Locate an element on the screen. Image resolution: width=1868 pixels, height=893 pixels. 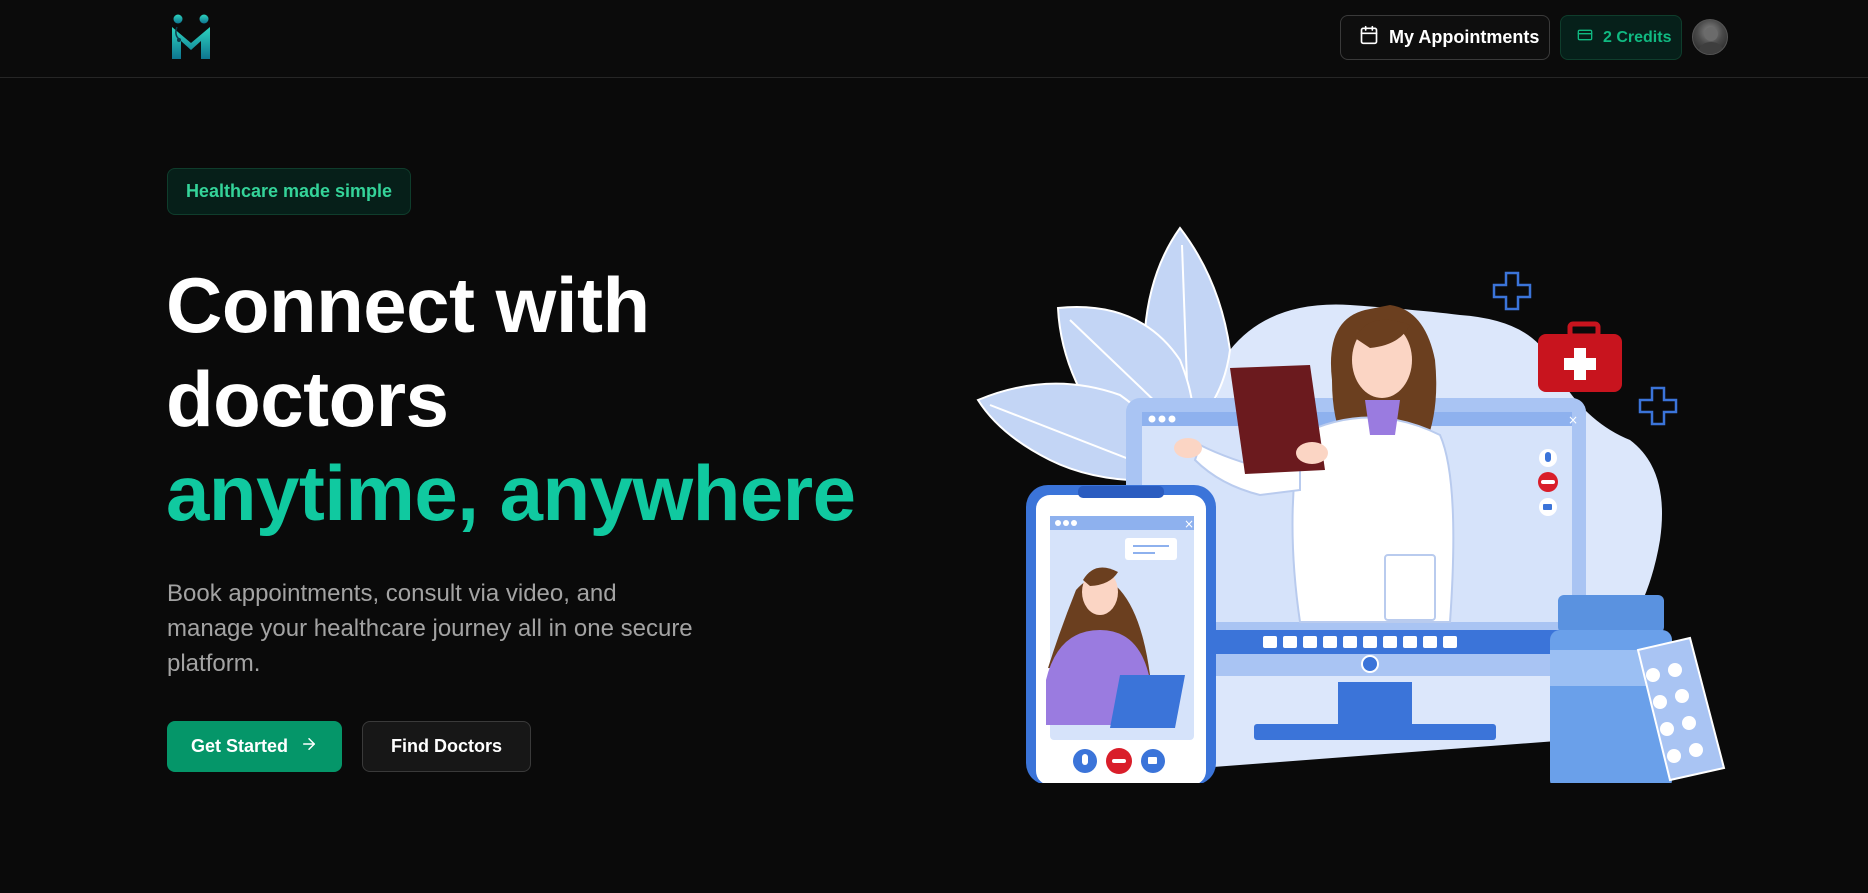
calendar-icon is located at coordinates (1369, 37).